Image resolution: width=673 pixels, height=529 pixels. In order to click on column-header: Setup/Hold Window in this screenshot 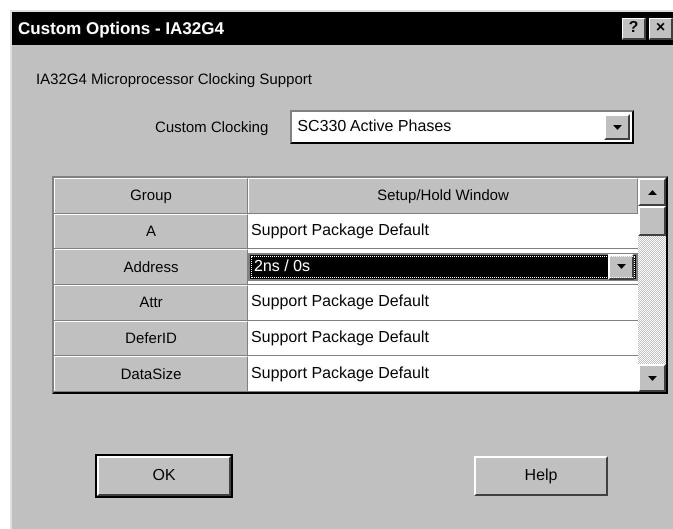, I will do `click(443, 195)`.